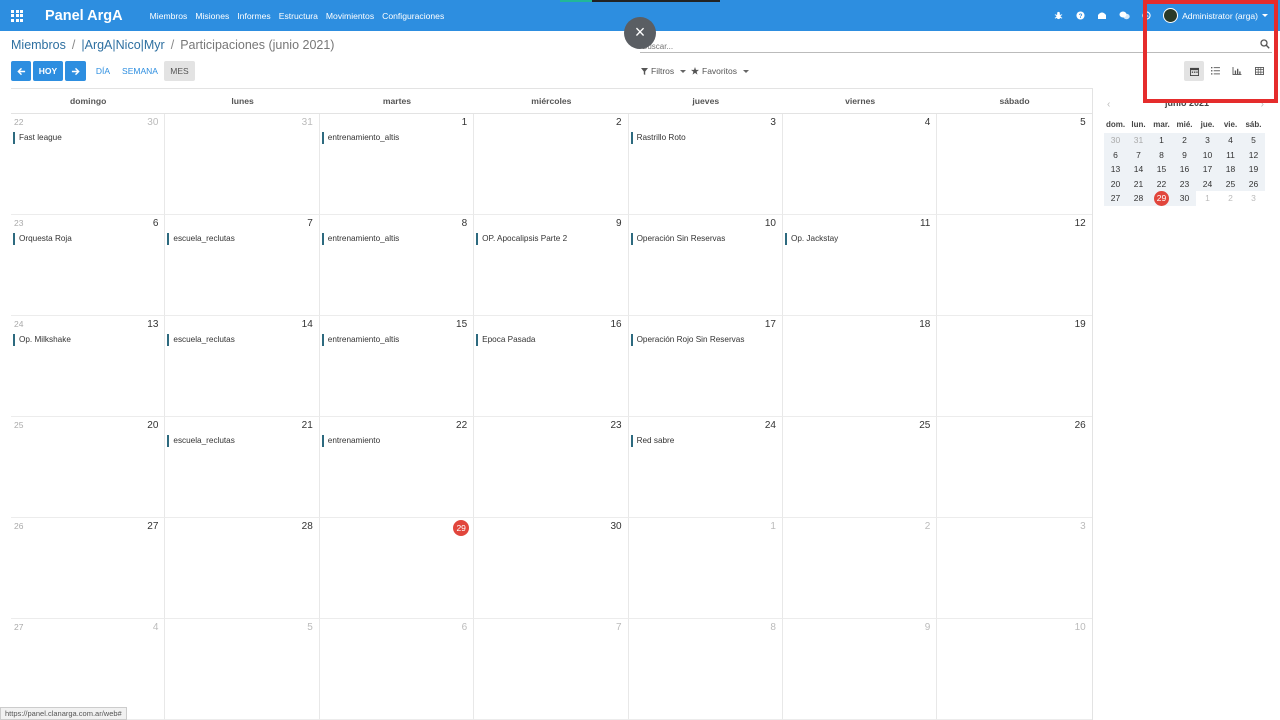  Describe the element at coordinates (122, 45) in the screenshot. I see `breadcrumb-item-member: |ArgA|Nico|Myr` at that location.